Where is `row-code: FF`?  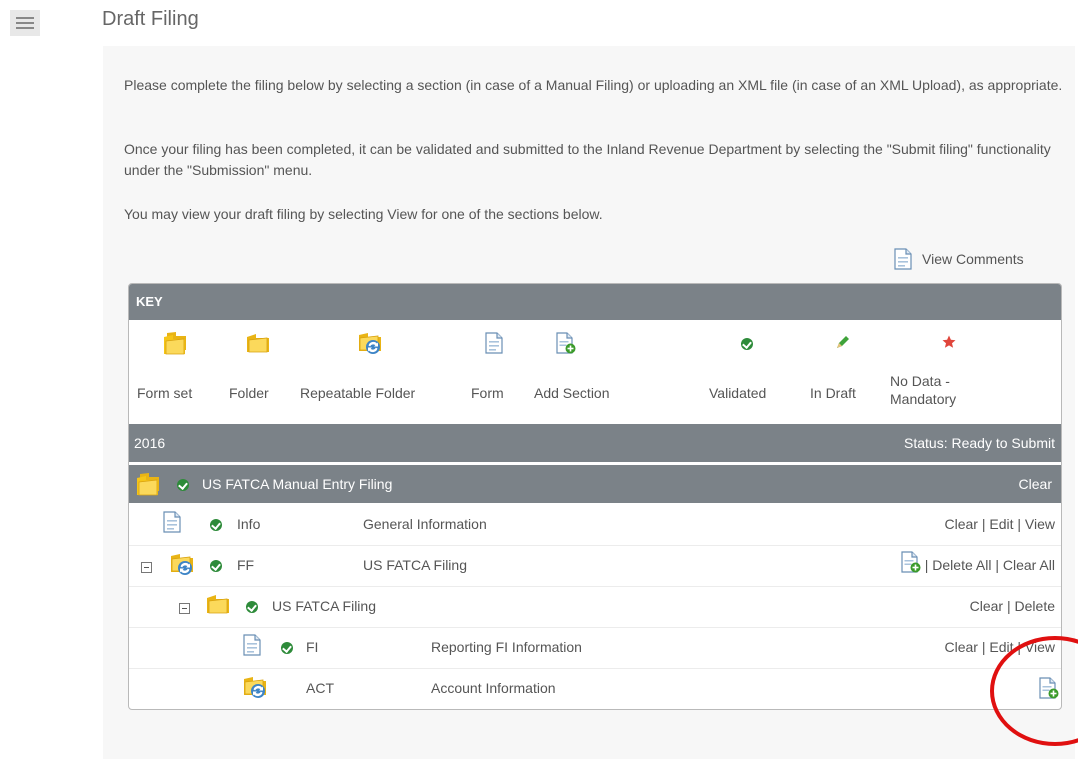 row-code: FF is located at coordinates (246, 565).